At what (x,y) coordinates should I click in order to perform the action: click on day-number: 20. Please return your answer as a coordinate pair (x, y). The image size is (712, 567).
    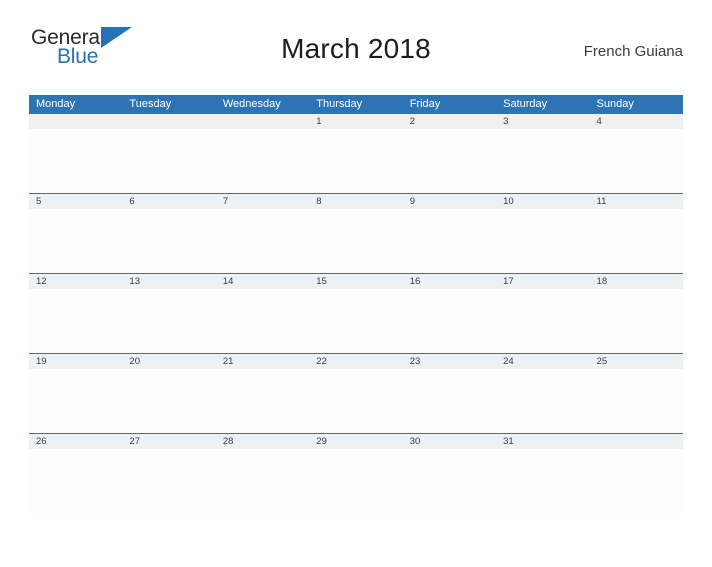
    Looking at the image, I should click on (168, 361).